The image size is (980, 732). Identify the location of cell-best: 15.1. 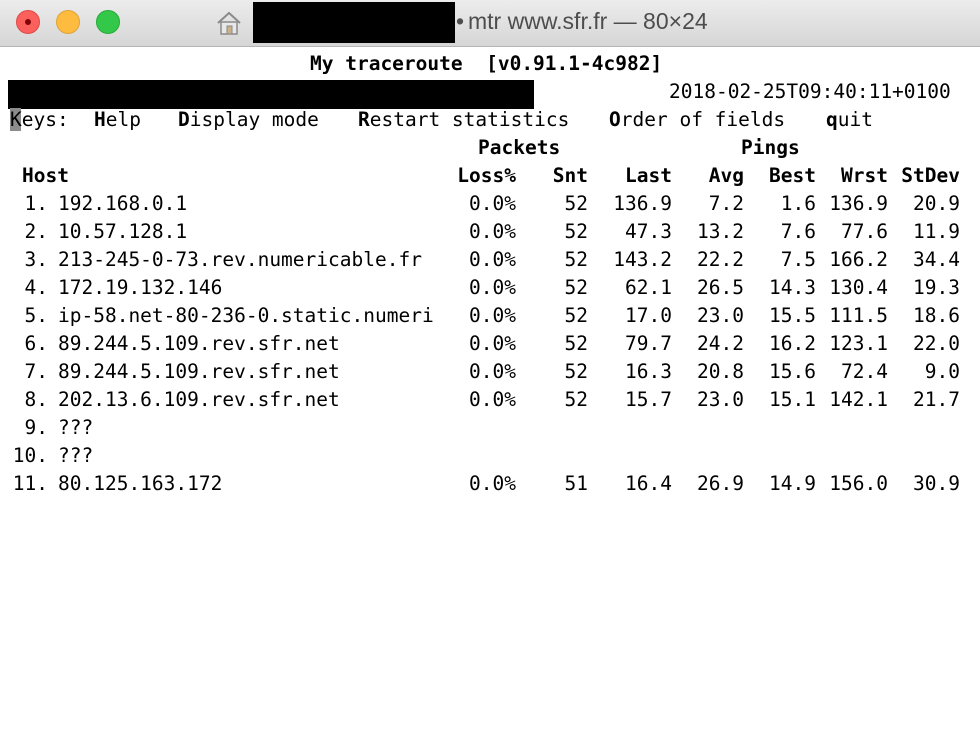
(792, 399).